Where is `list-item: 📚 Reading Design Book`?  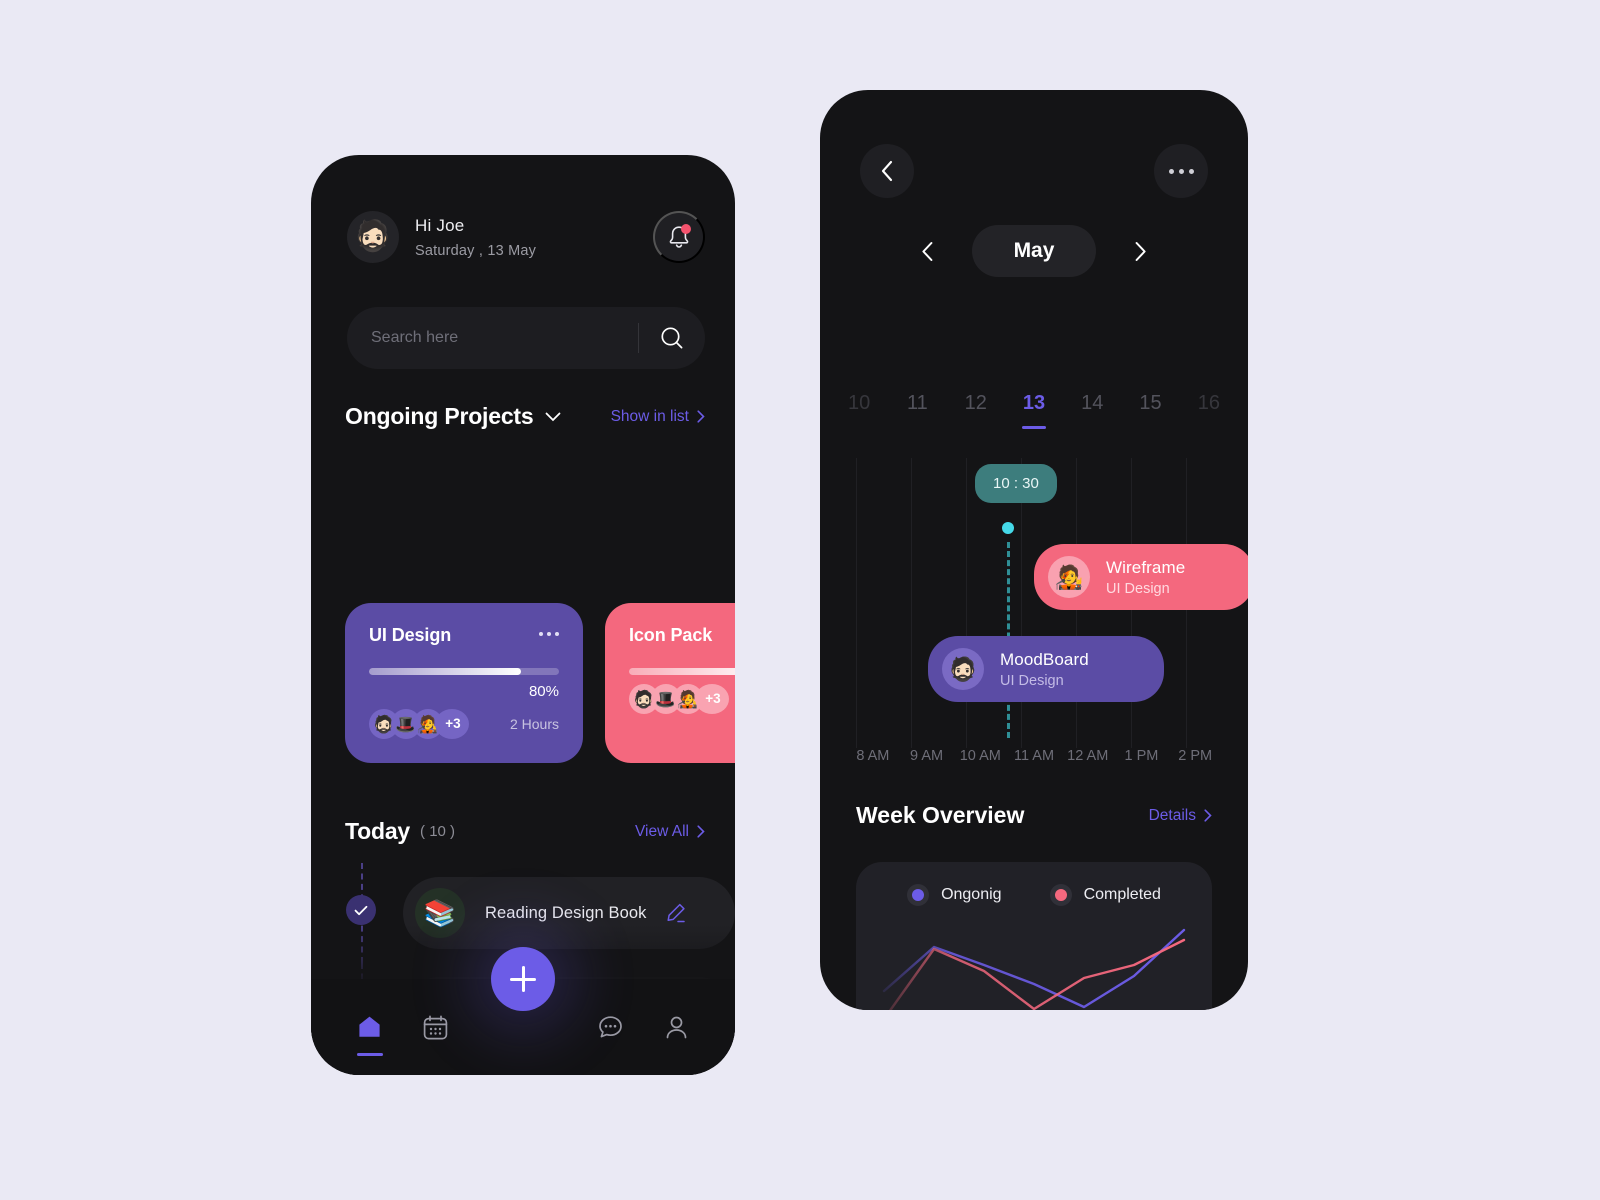 list-item: 📚 Reading Design Book is located at coordinates (540, 913).